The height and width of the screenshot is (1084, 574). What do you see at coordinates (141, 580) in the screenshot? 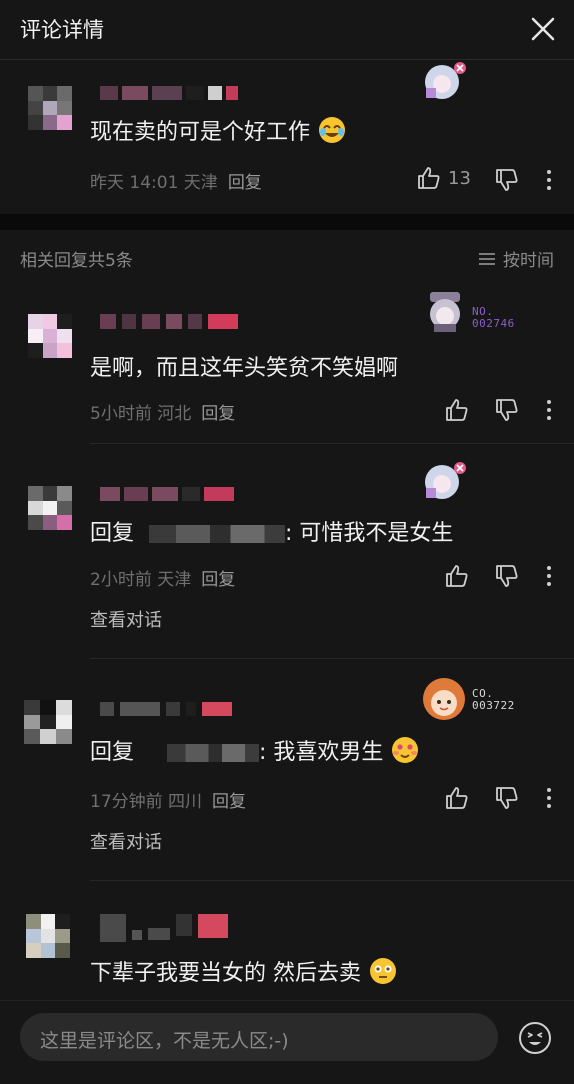
I see `reply-time: 2小时前 天津` at bounding box center [141, 580].